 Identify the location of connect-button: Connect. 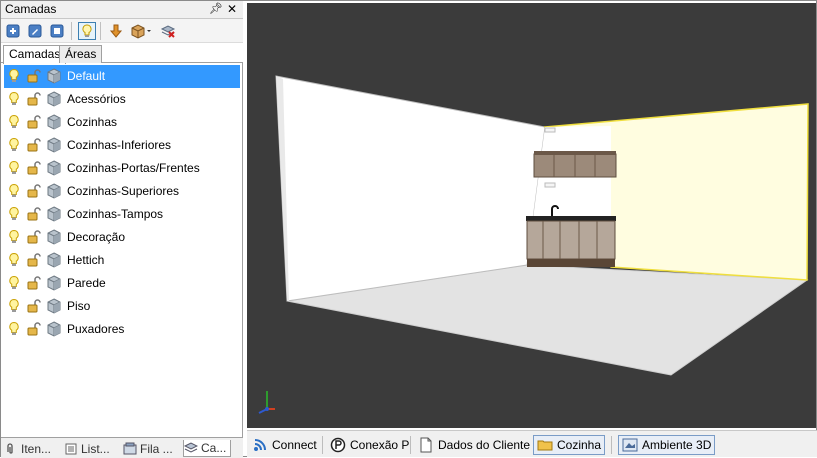
(284, 445).